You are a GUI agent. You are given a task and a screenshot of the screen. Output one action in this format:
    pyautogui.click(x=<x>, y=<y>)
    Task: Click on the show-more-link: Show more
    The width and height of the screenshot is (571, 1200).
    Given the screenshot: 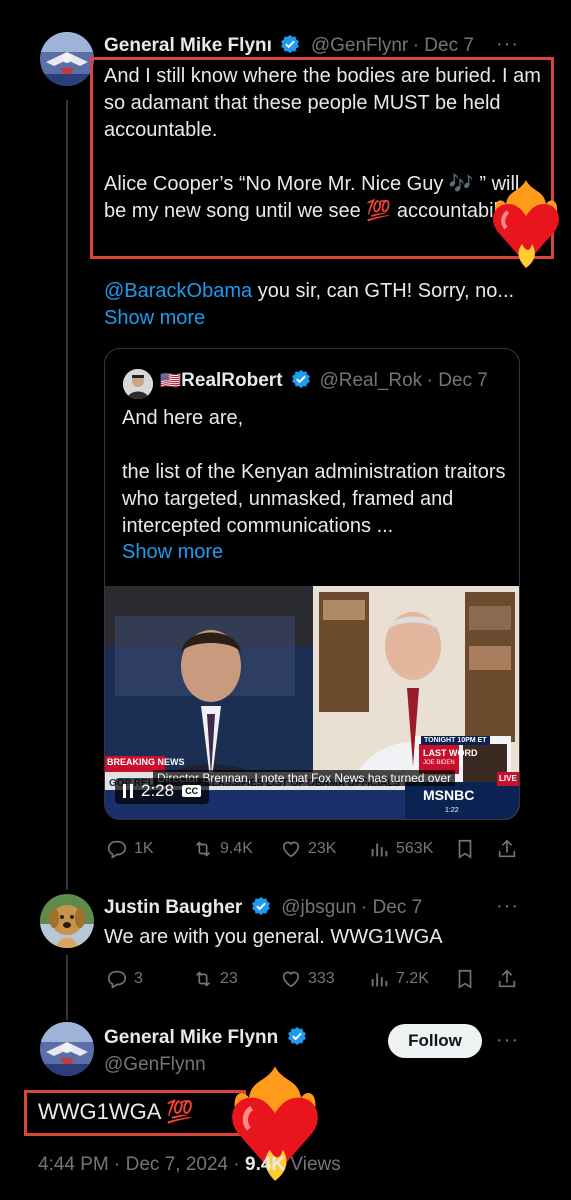 What is the action you would take?
    pyautogui.click(x=154, y=318)
    